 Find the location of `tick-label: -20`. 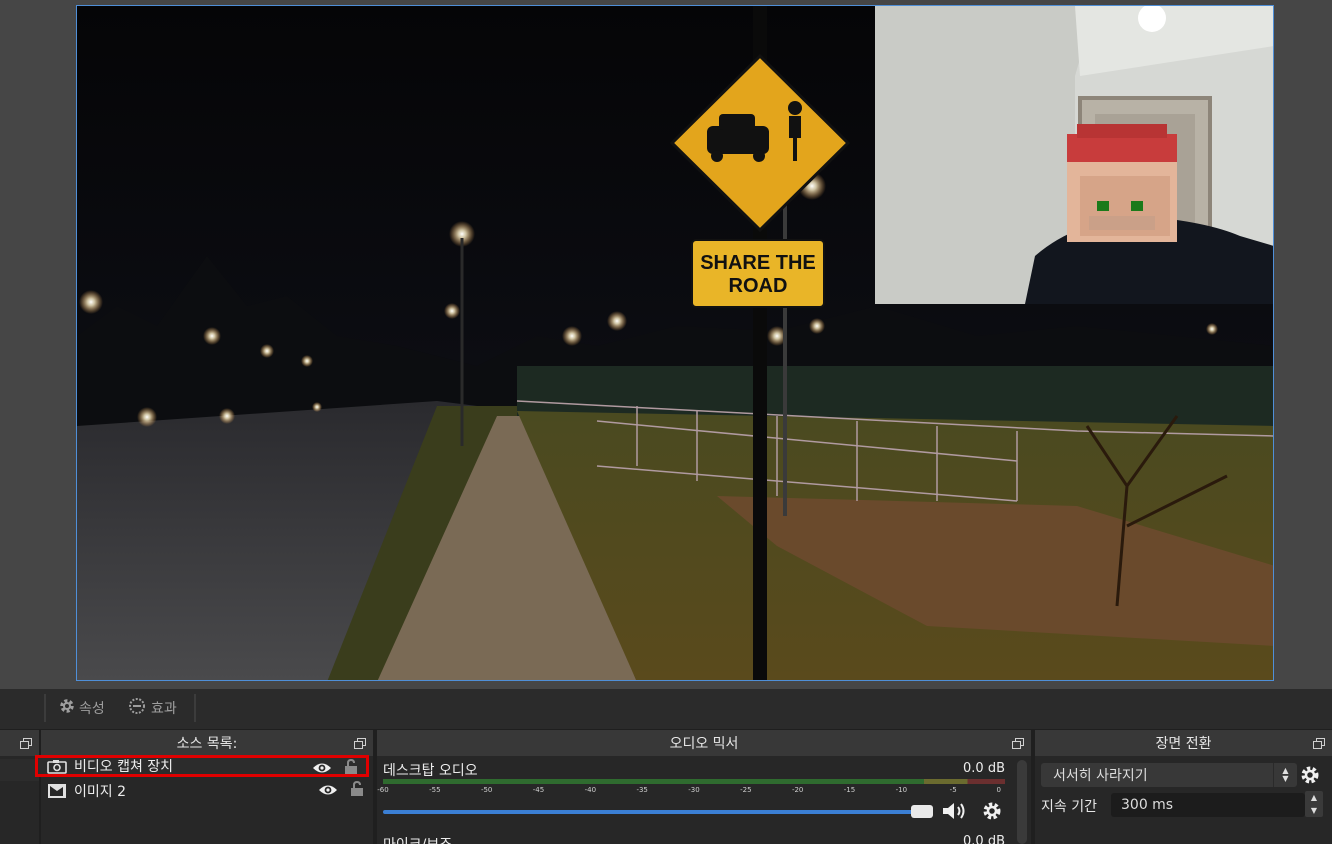

tick-label: -20 is located at coordinates (797, 790).